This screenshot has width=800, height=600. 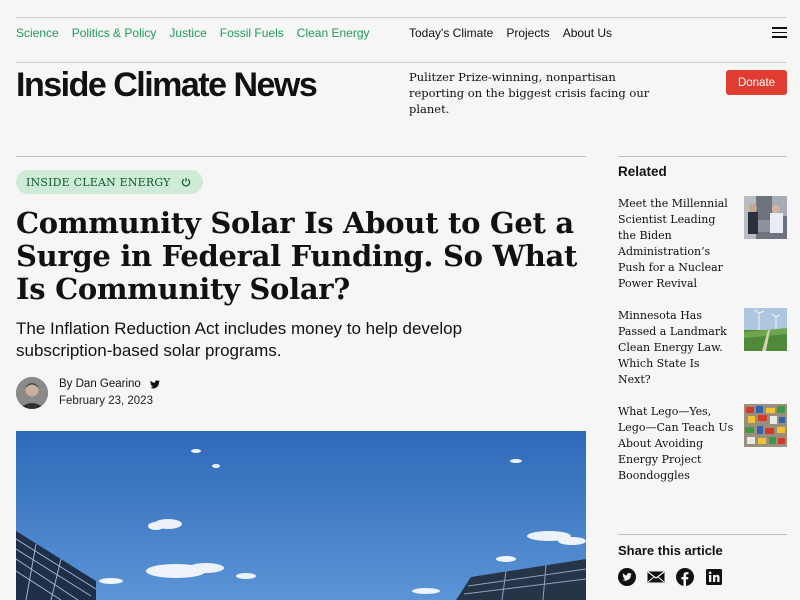 What do you see at coordinates (527, 33) in the screenshot?
I see `nav-link-projects: Projects` at bounding box center [527, 33].